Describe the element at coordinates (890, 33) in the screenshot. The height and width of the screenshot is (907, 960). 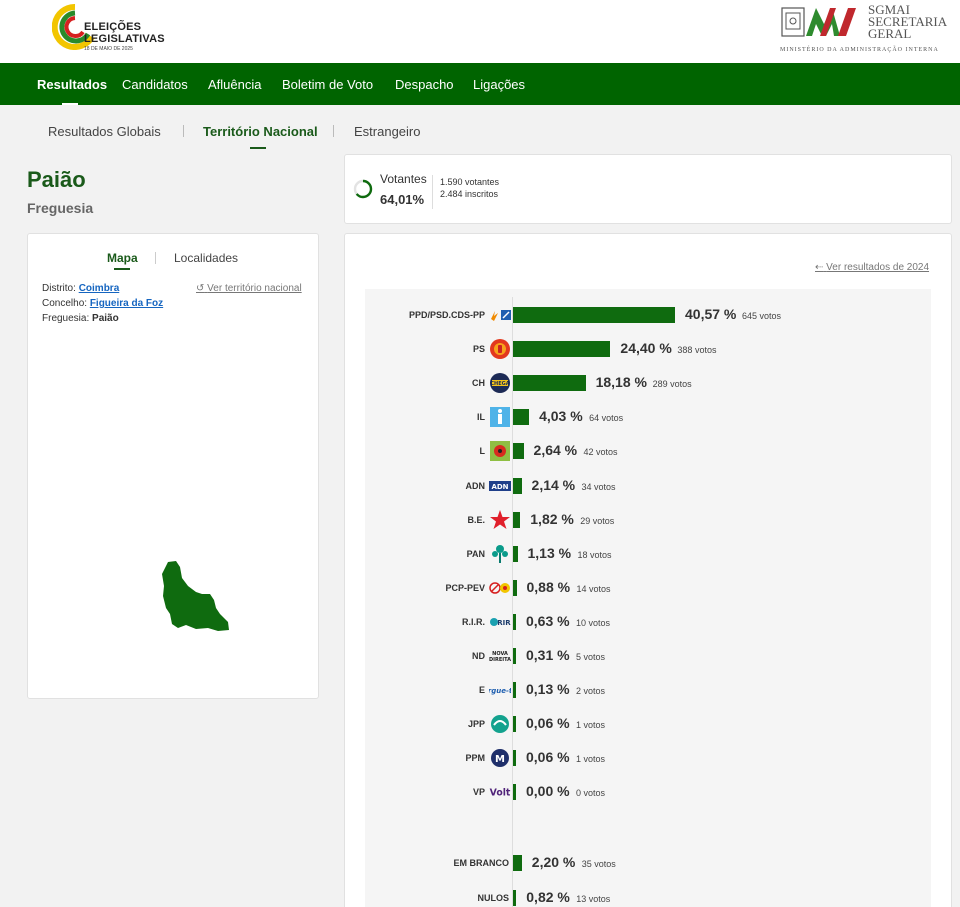
I see `sgmai-line3: GERAL` at that location.